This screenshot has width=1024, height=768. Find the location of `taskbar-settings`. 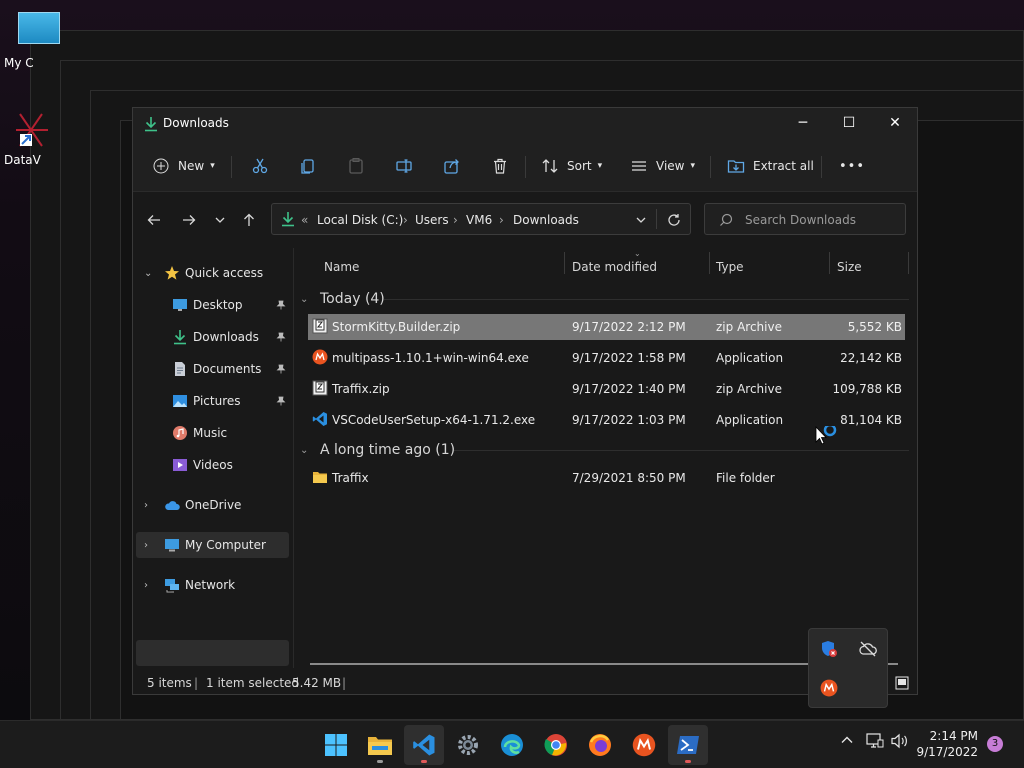

taskbar-settings is located at coordinates (468, 745).